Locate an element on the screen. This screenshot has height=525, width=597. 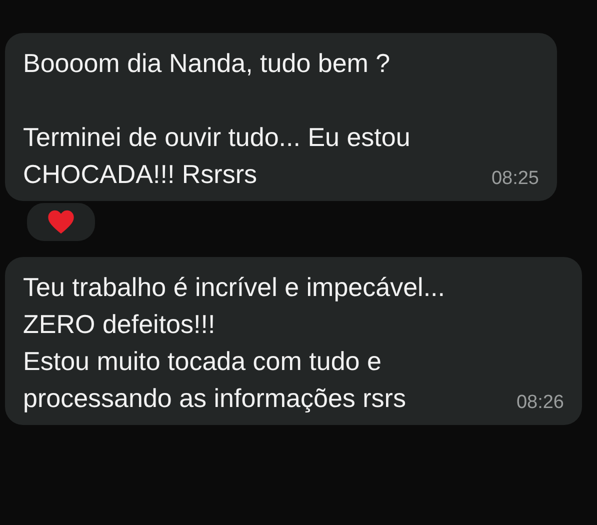
message-time: 08:25 is located at coordinates (514, 179).